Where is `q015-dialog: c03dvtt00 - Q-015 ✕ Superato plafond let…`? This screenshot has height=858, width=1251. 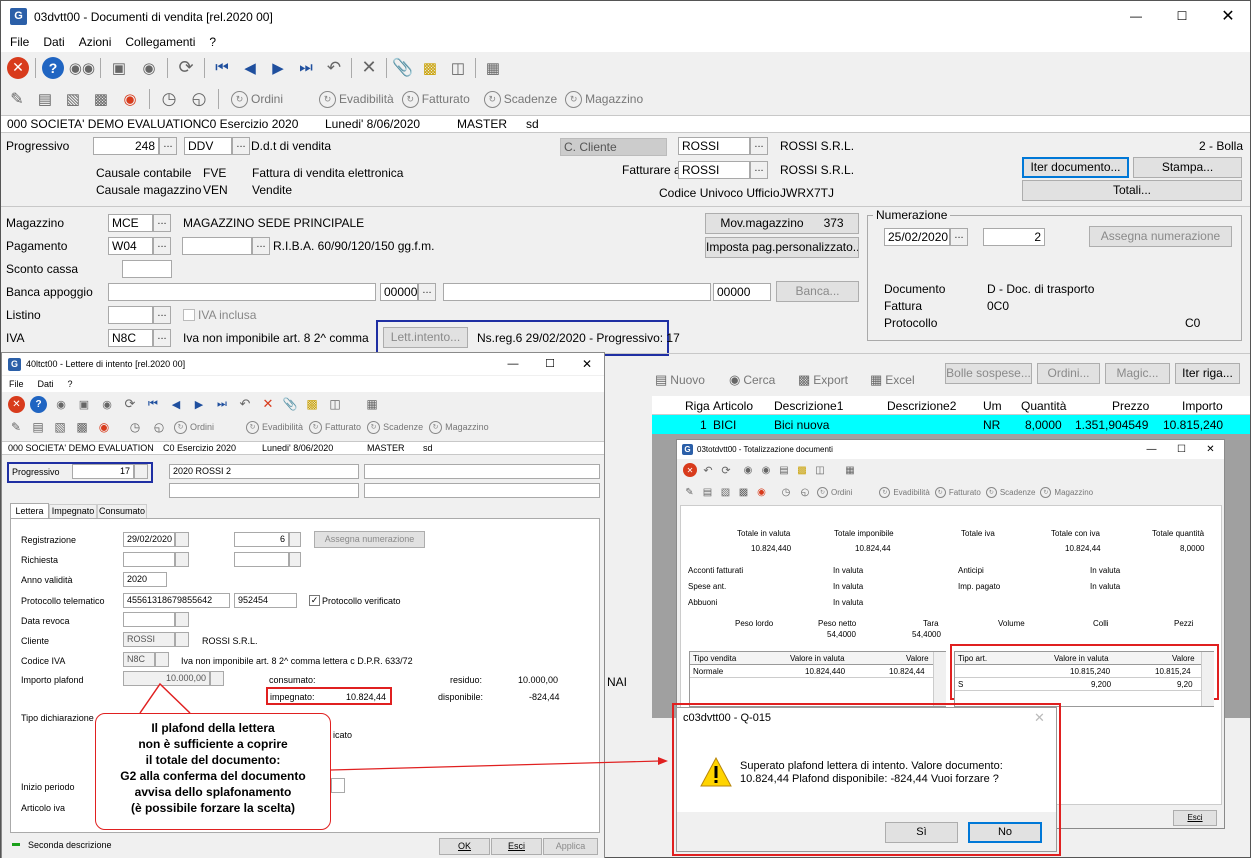
q015-dialog: c03dvtt00 - Q-015 ✕ Superato plafond let… is located at coordinates (866, 779).